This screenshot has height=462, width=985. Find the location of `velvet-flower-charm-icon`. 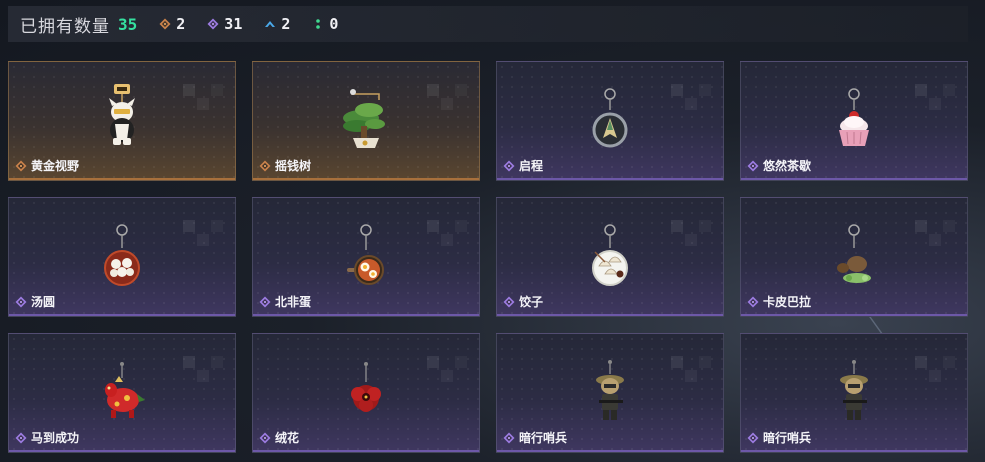

velvet-flower-charm-icon is located at coordinates (366, 387).